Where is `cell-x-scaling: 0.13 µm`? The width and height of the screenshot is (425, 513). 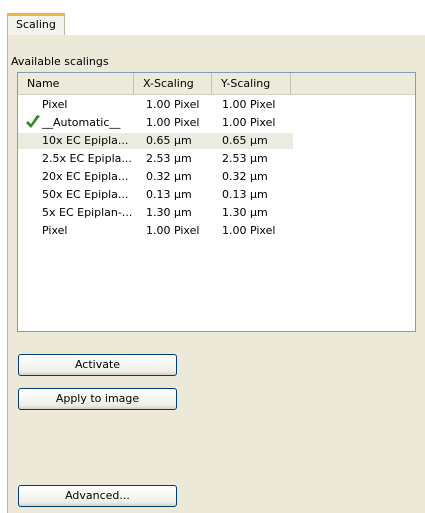 cell-x-scaling: 0.13 µm is located at coordinates (169, 194).